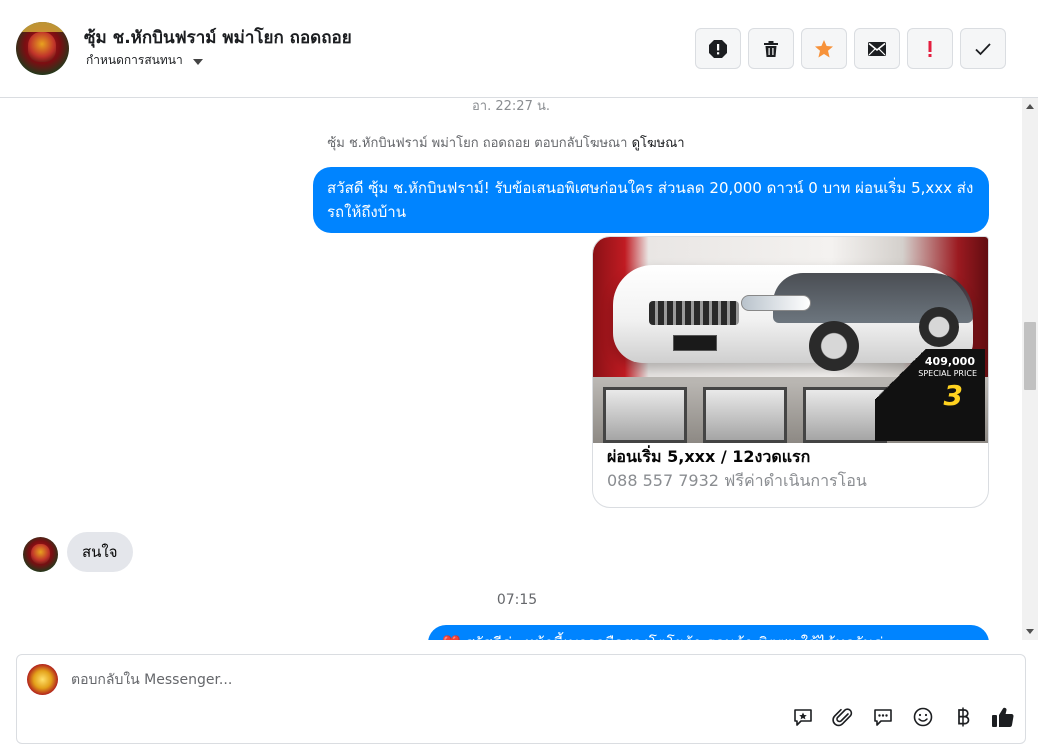  I want to click on like-button, so click(1003, 717).